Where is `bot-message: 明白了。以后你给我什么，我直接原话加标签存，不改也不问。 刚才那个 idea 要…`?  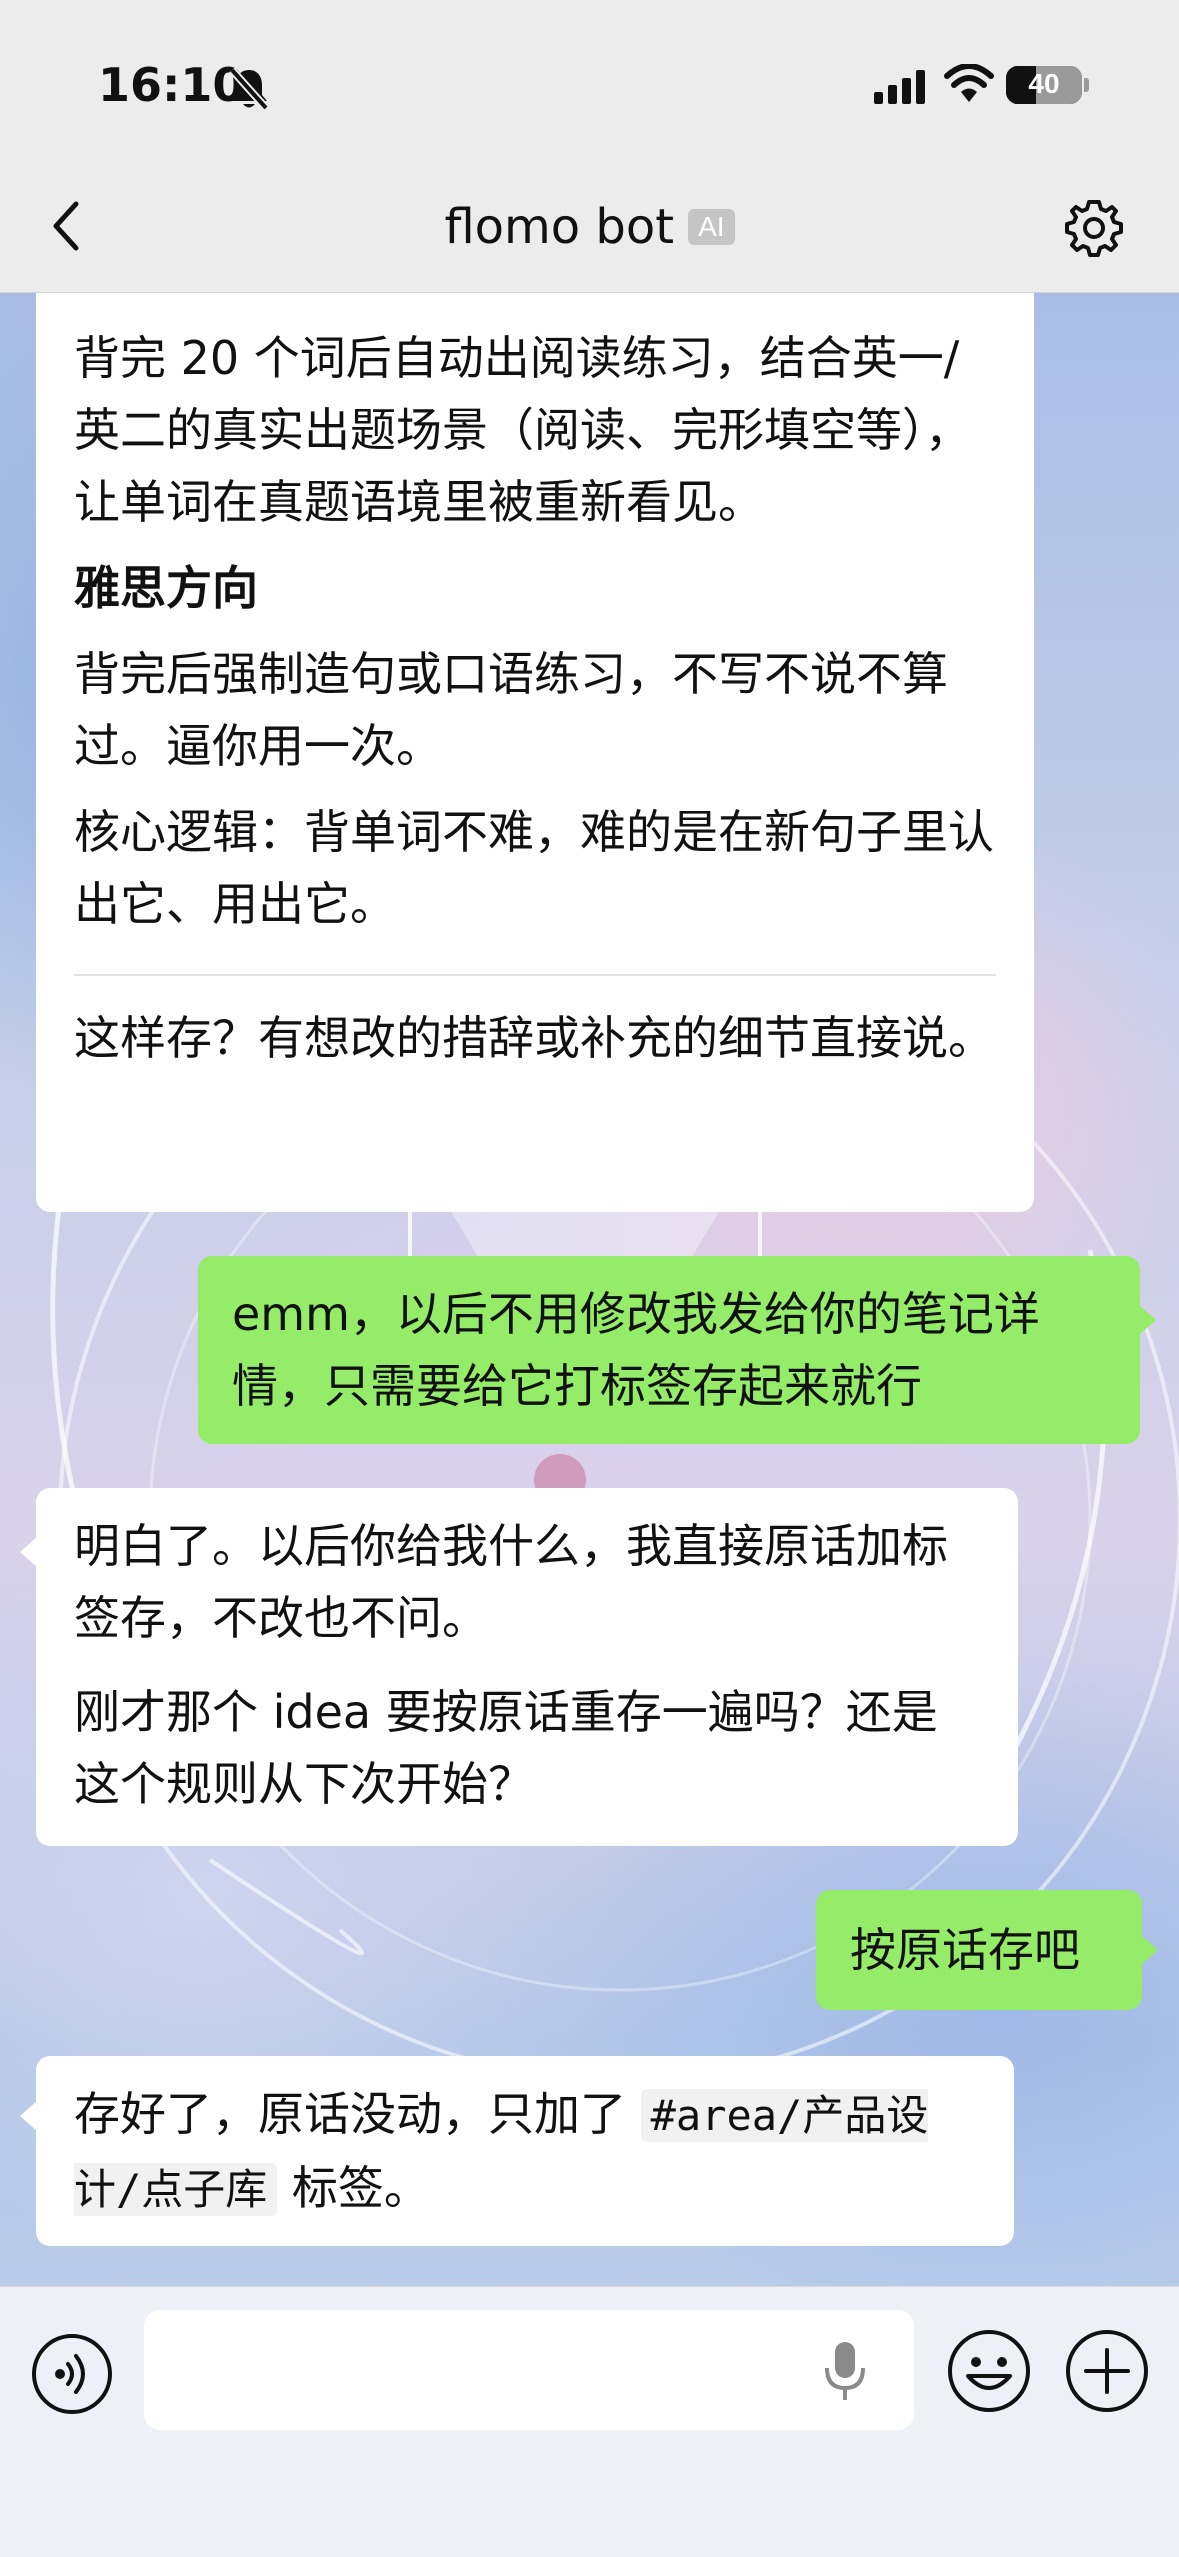 bot-message: 明白了。以后你给我什么，我直接原话加标签存，不改也不问。 刚才那个 idea 要… is located at coordinates (519, 1667).